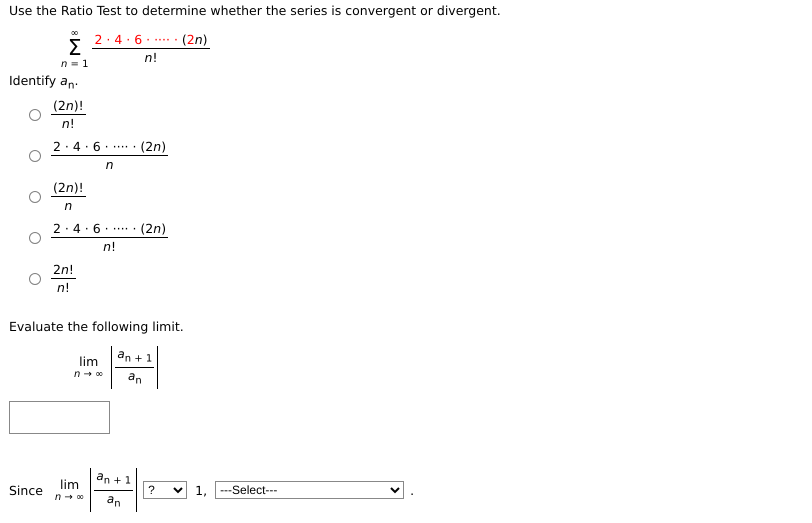  Describe the element at coordinates (74, 33) in the screenshot. I see `upper-limit: ∞` at that location.